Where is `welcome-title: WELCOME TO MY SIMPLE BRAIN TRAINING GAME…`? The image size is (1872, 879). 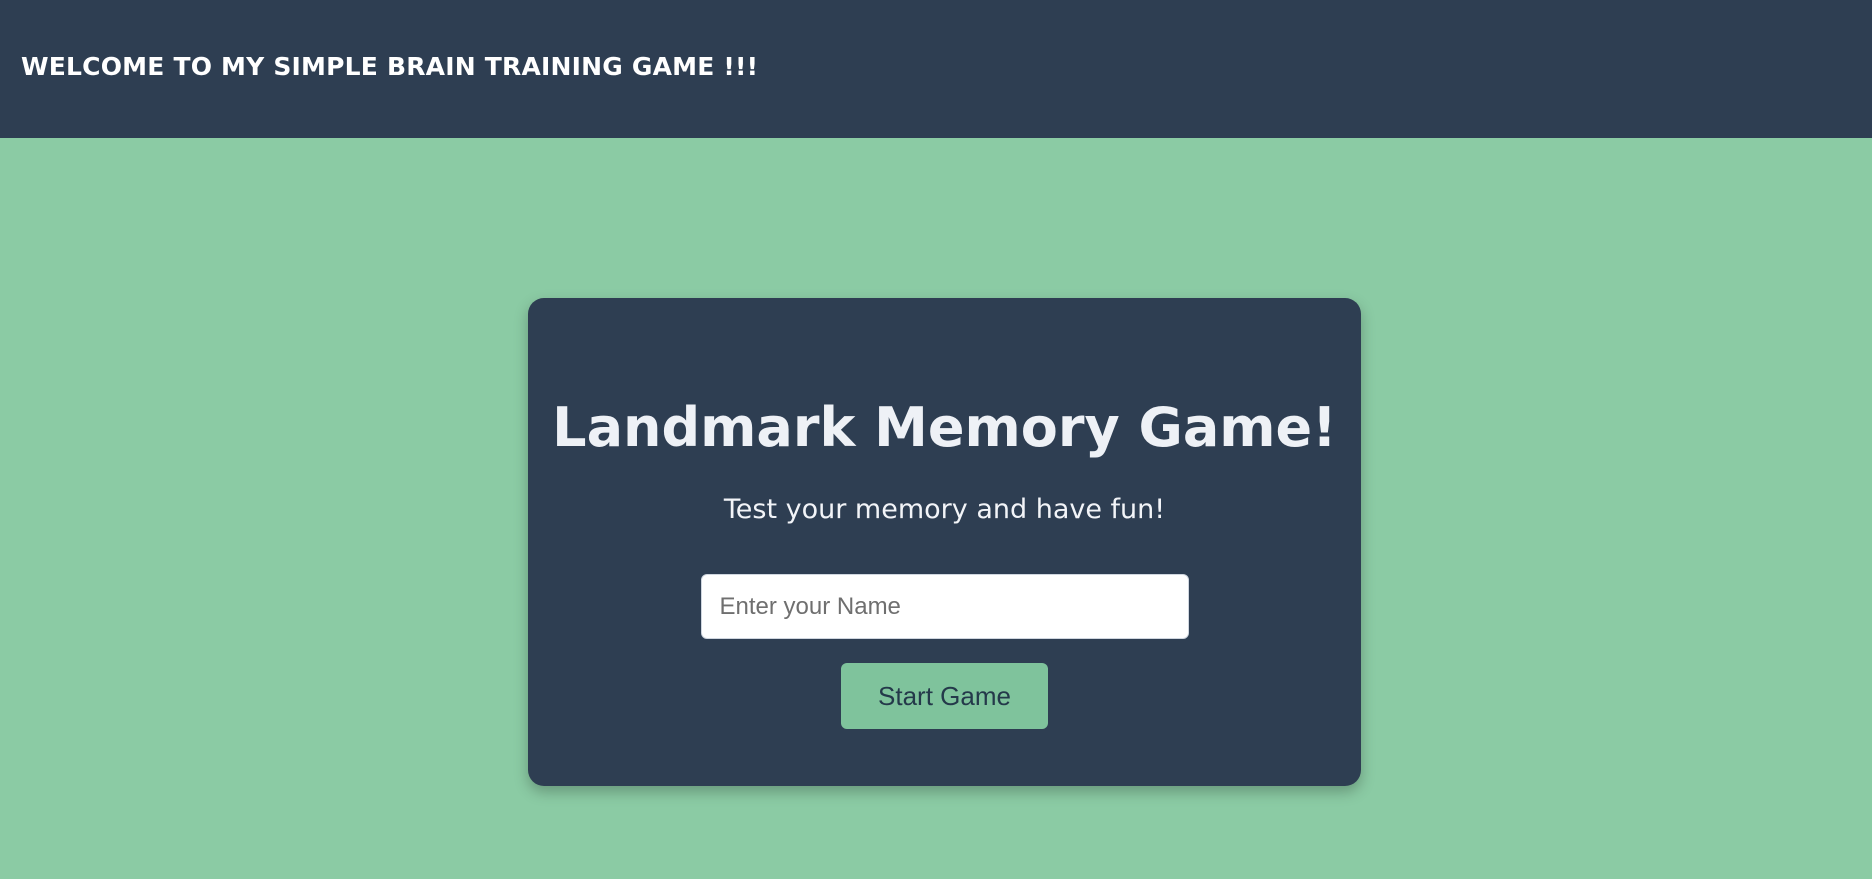 welcome-title: WELCOME TO MY SIMPLE BRAIN TRAINING GAME… is located at coordinates (390, 66).